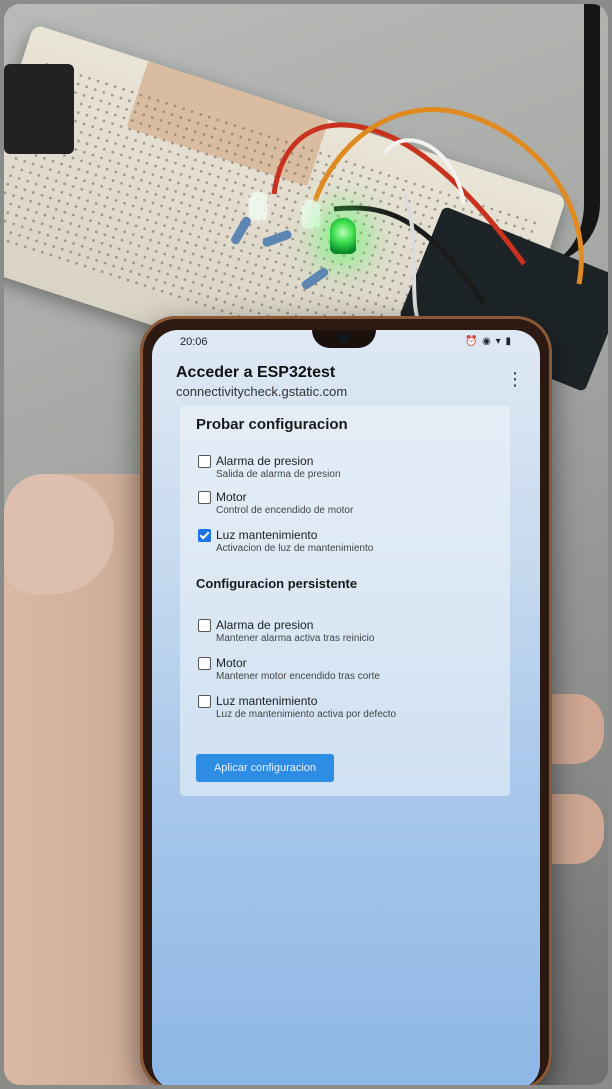 This screenshot has height=1089, width=612. Describe the element at coordinates (285, 510) in the screenshot. I see `option-desc: Control de encendido de motor` at that location.